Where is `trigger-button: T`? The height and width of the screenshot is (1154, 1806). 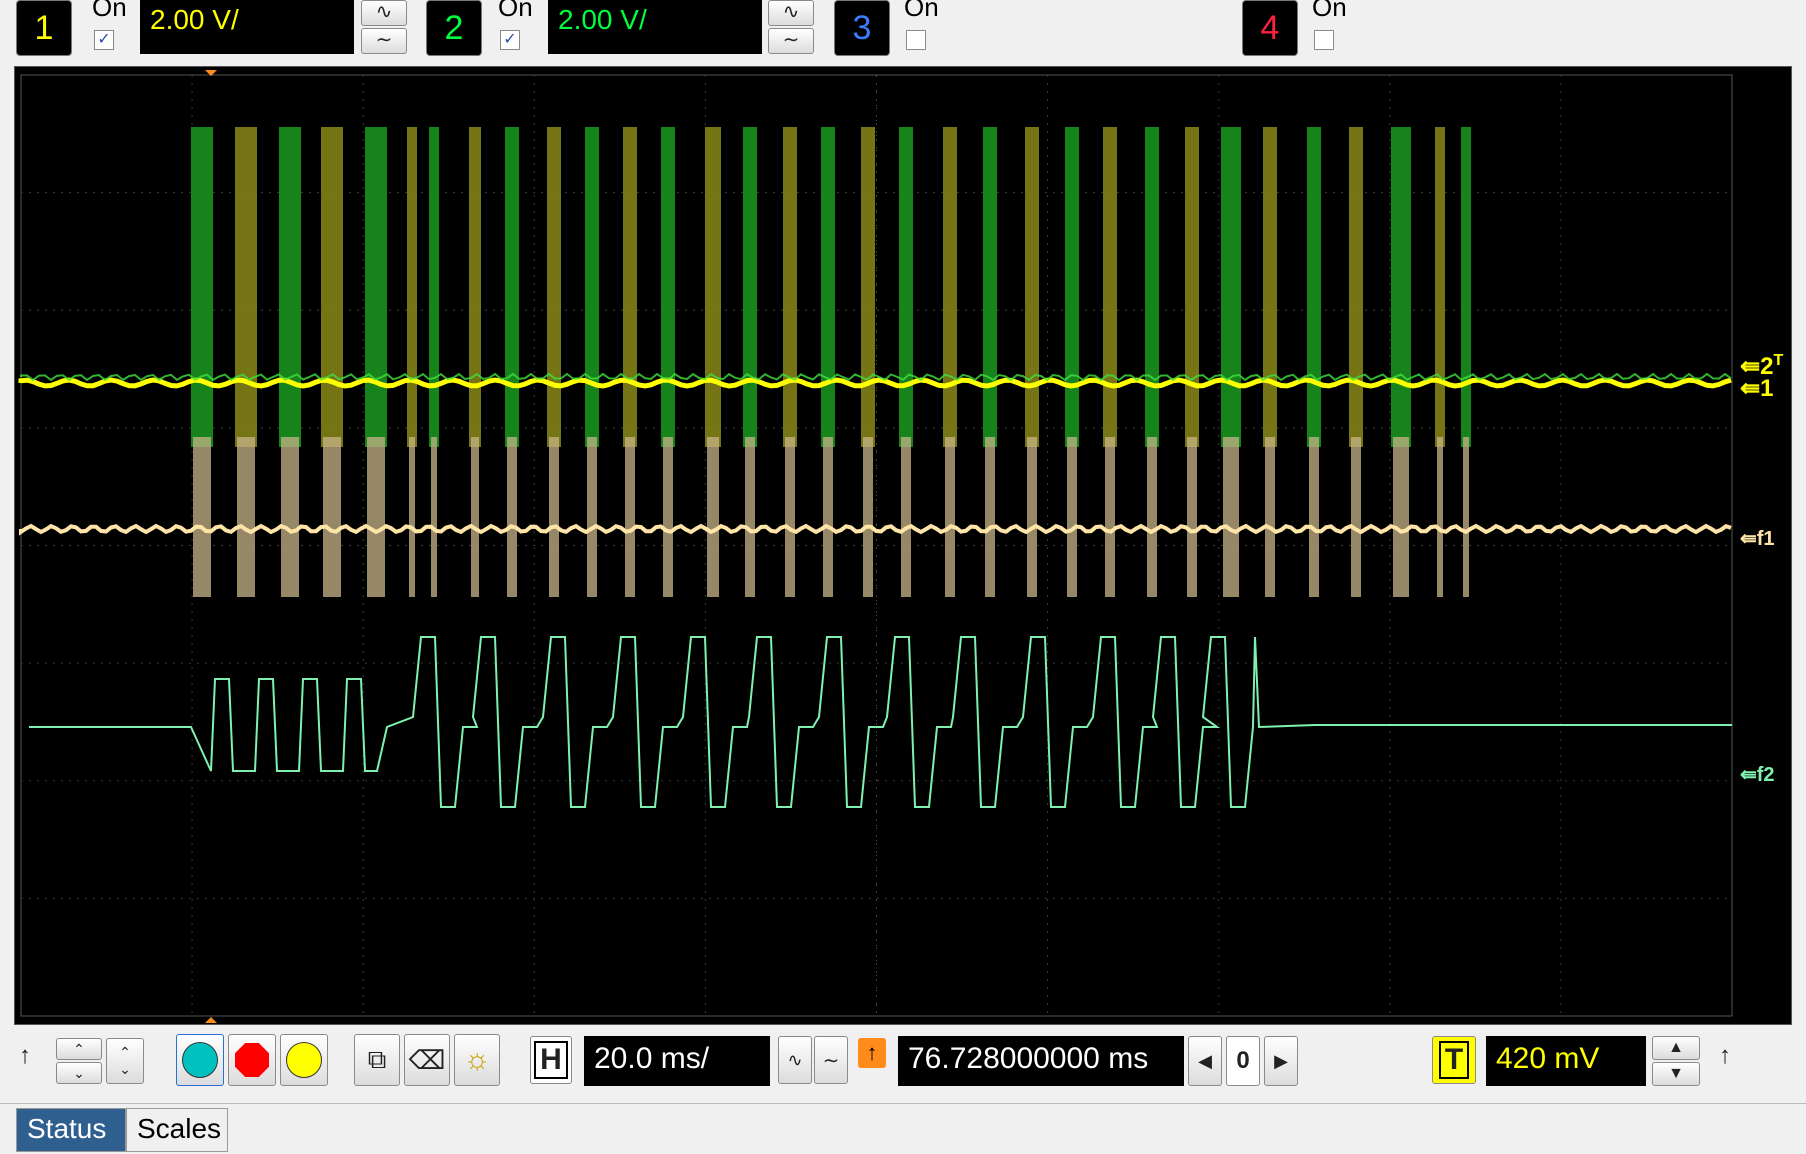 trigger-button: T is located at coordinates (1454, 1060).